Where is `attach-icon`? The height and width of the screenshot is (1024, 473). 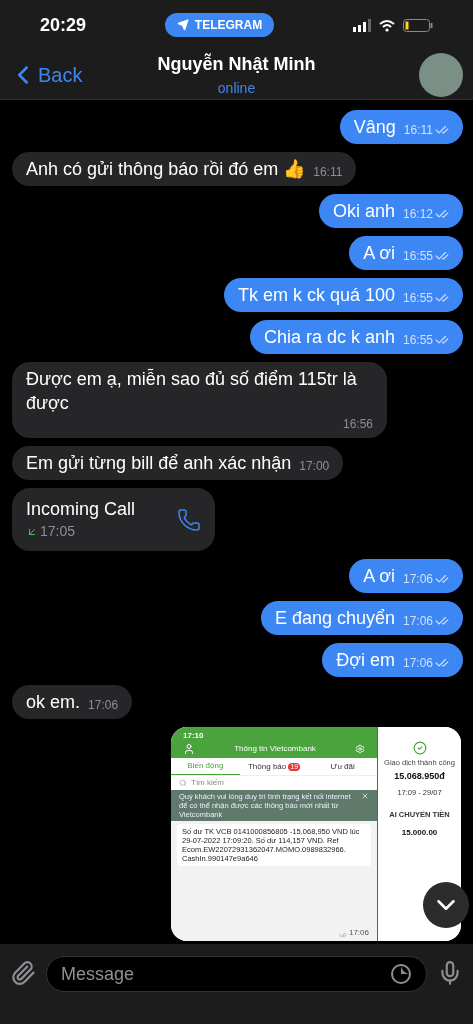
attach-icon is located at coordinates (23, 973).